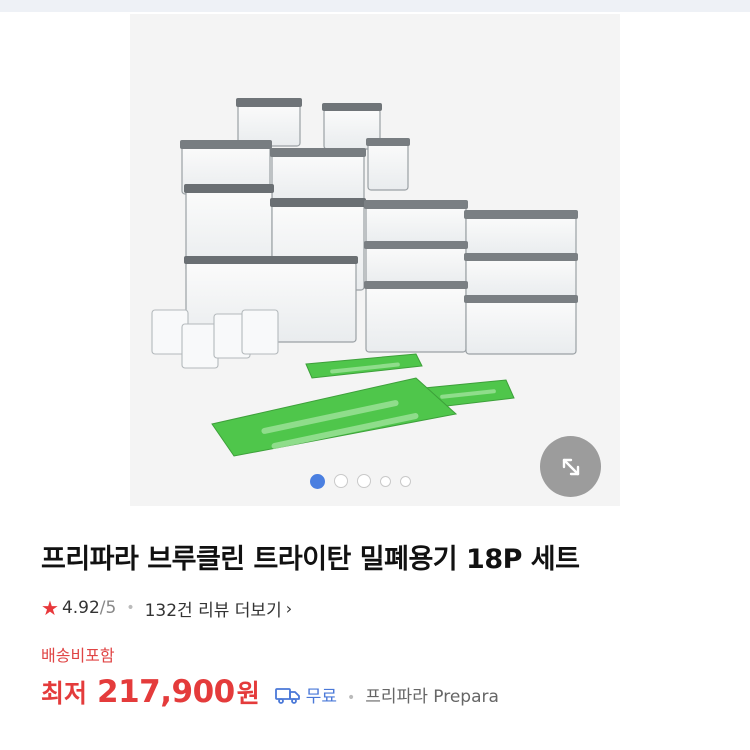  I want to click on product-title: 프리파라 브루클린 트라이탄 밀폐용기 18P 세트, so click(310, 559).